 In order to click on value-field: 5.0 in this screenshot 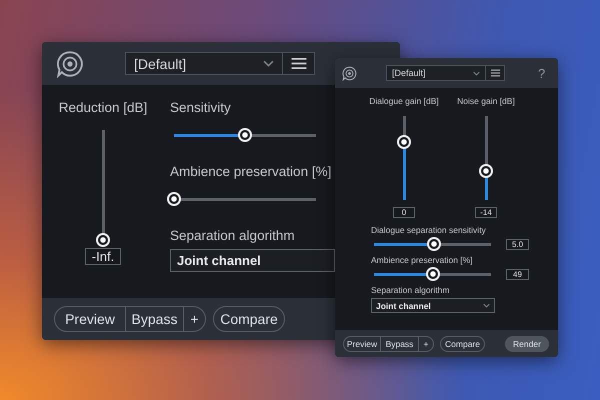, I will do `click(517, 244)`.